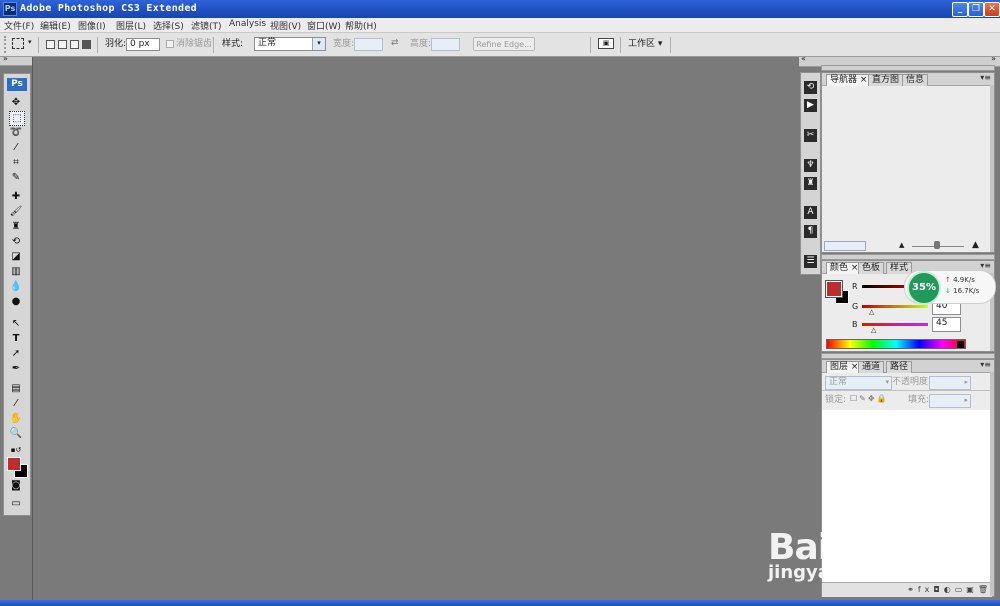 The height and width of the screenshot is (606, 1000). Describe the element at coordinates (16, 162) in the screenshot. I see `crop-tool-icon: ⌗` at that location.